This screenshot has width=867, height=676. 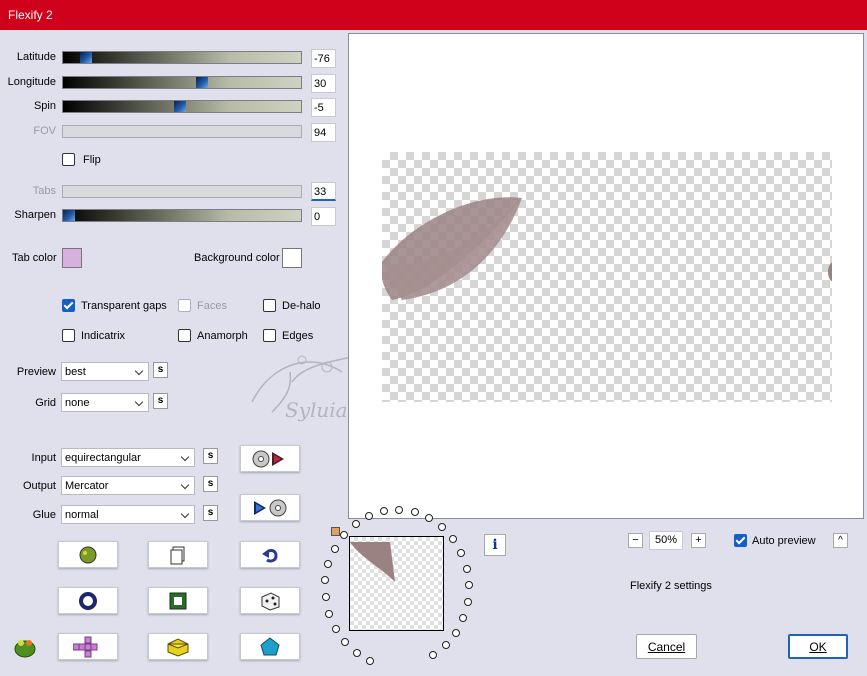 I want to click on grid-select: none, so click(x=105, y=402).